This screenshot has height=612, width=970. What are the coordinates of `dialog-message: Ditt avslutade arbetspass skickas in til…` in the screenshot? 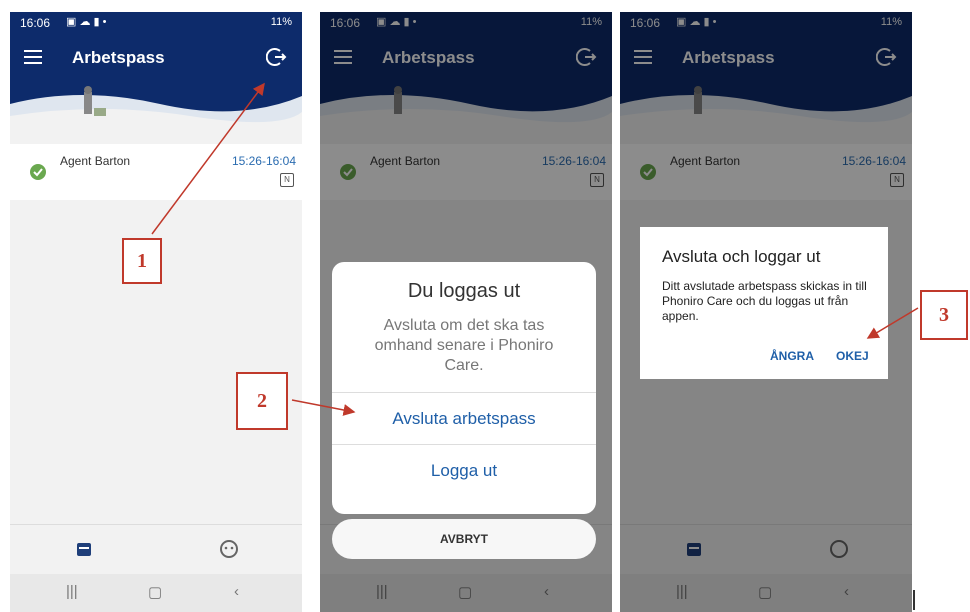 It's located at (764, 301).